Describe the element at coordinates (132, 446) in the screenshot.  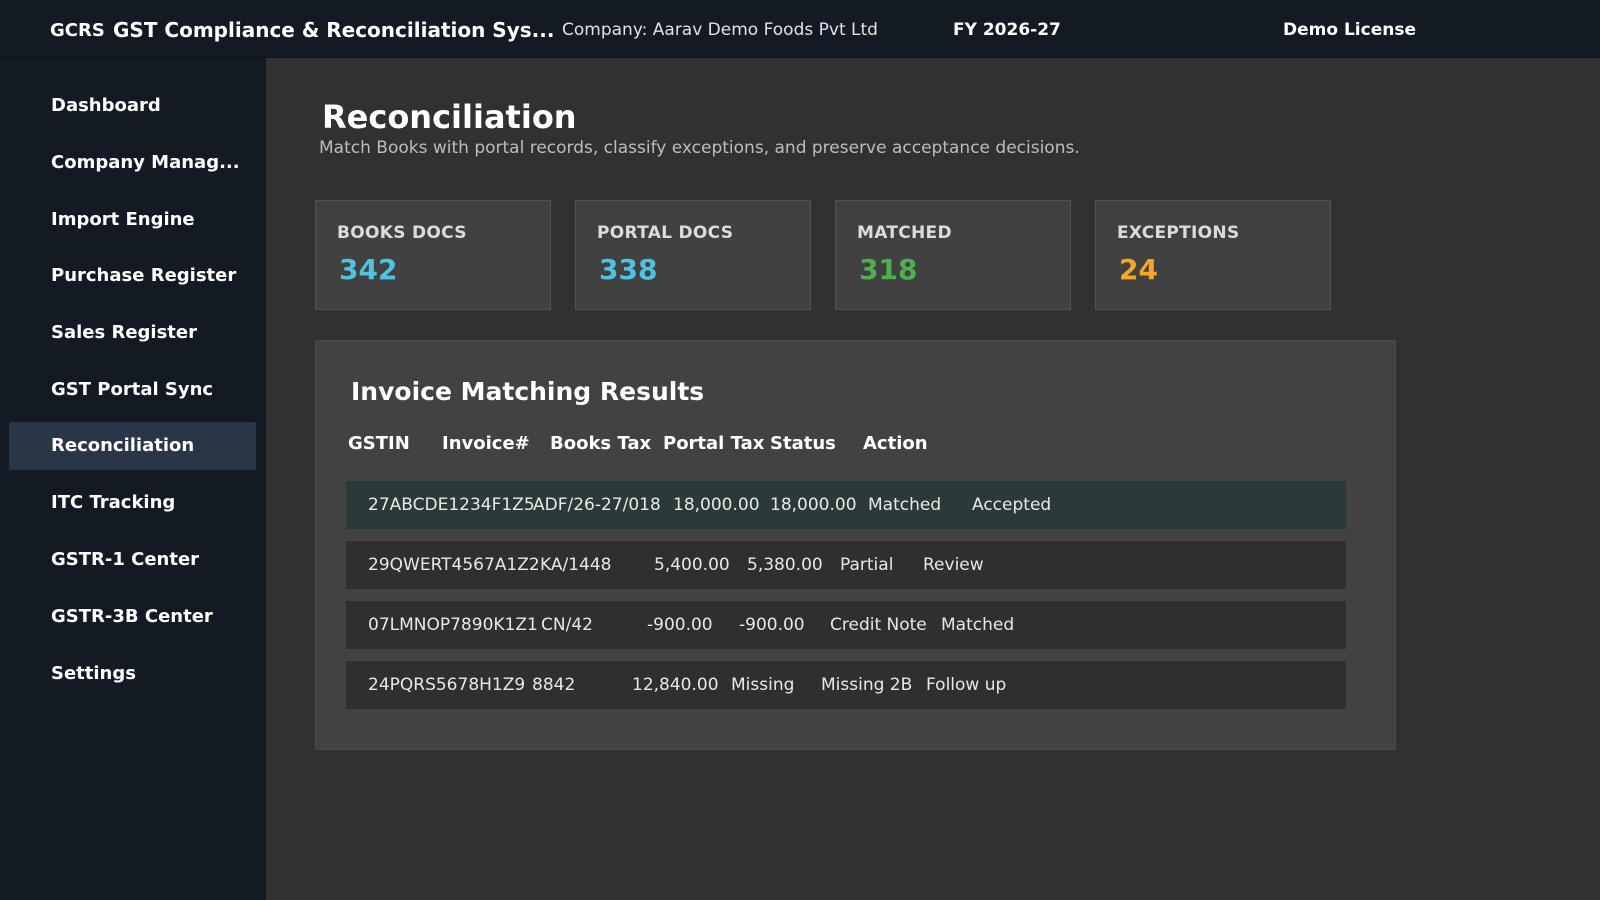
I see `sidebar-item-reconciliation: Reconciliation` at that location.